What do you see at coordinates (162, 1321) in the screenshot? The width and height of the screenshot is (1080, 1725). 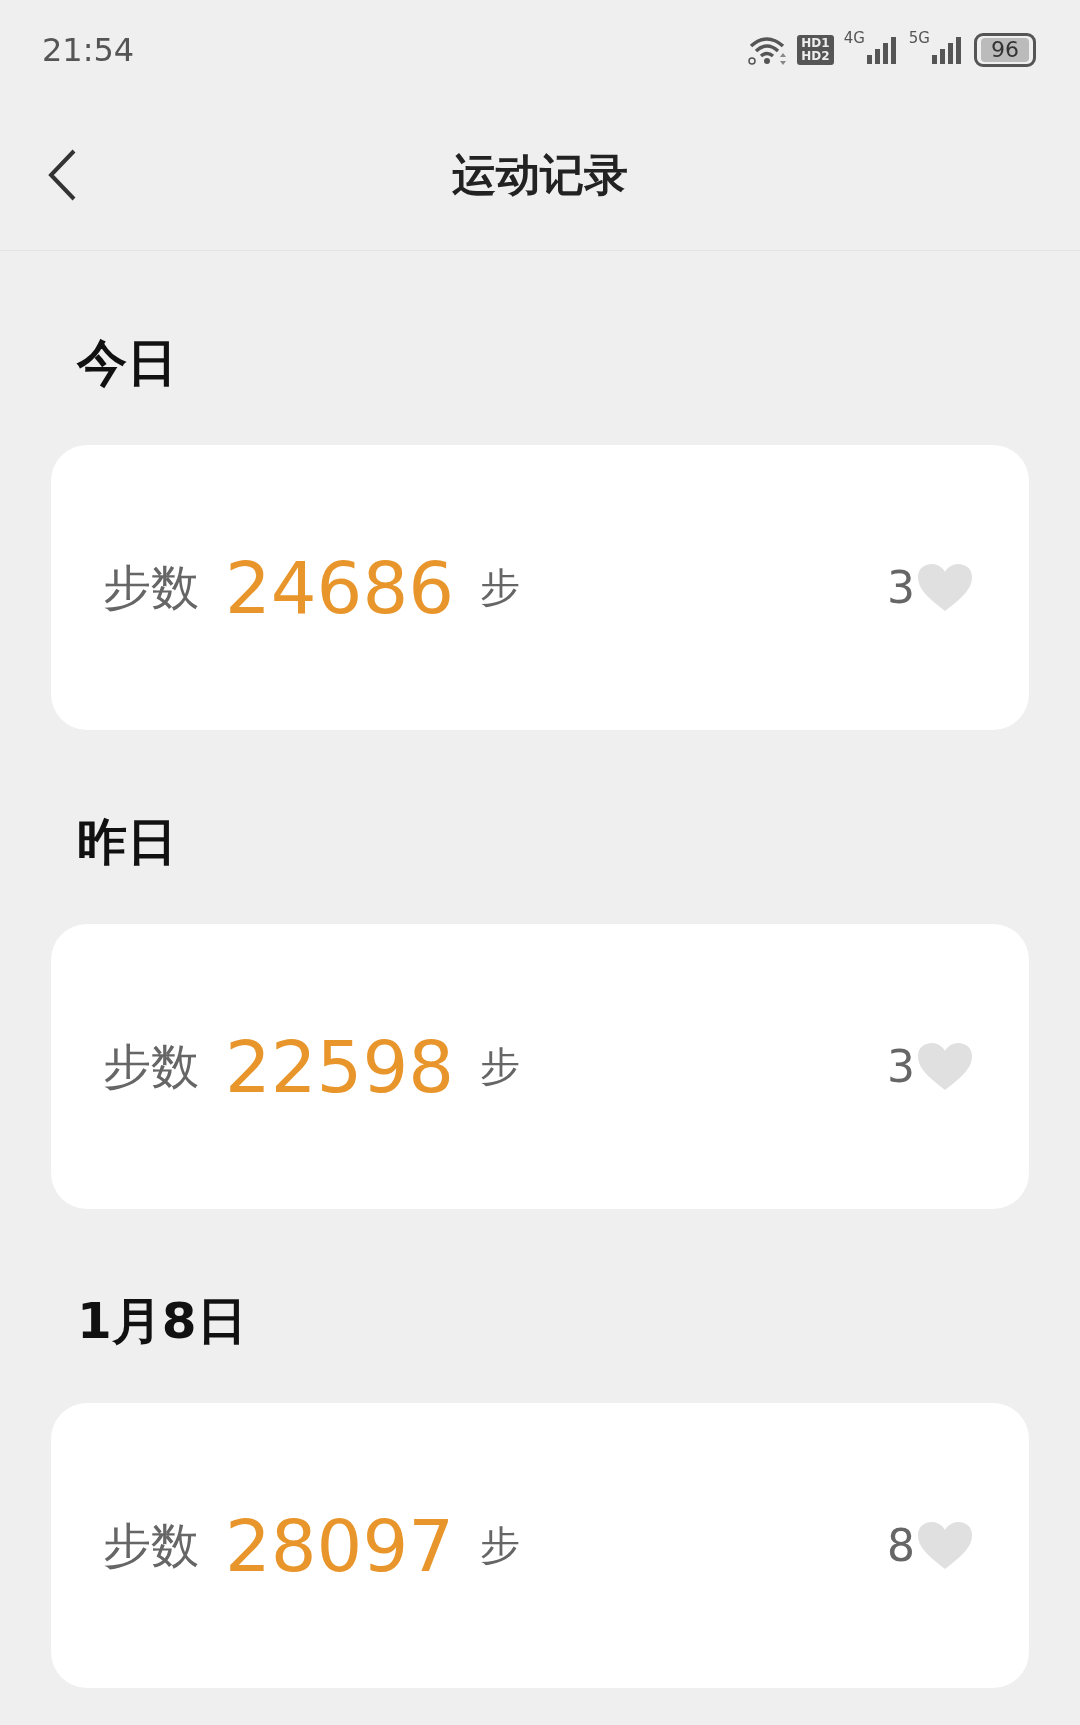 I see `section-date: 1月8日` at bounding box center [162, 1321].